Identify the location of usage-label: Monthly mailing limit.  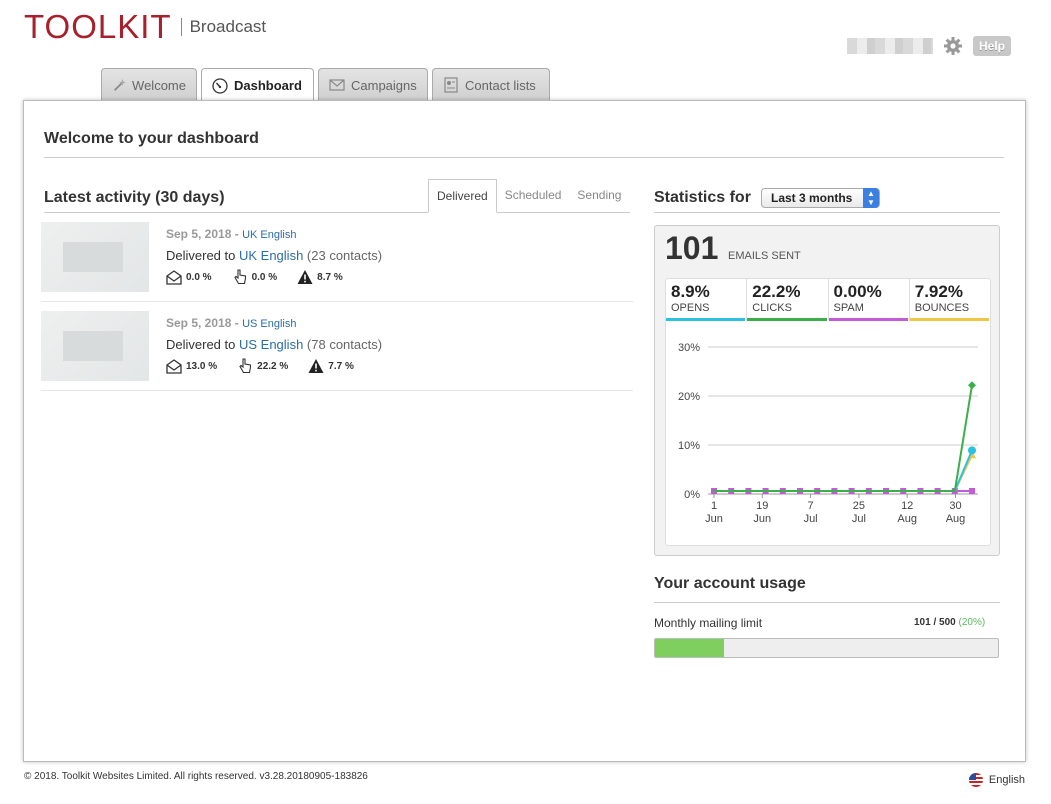
(708, 623).